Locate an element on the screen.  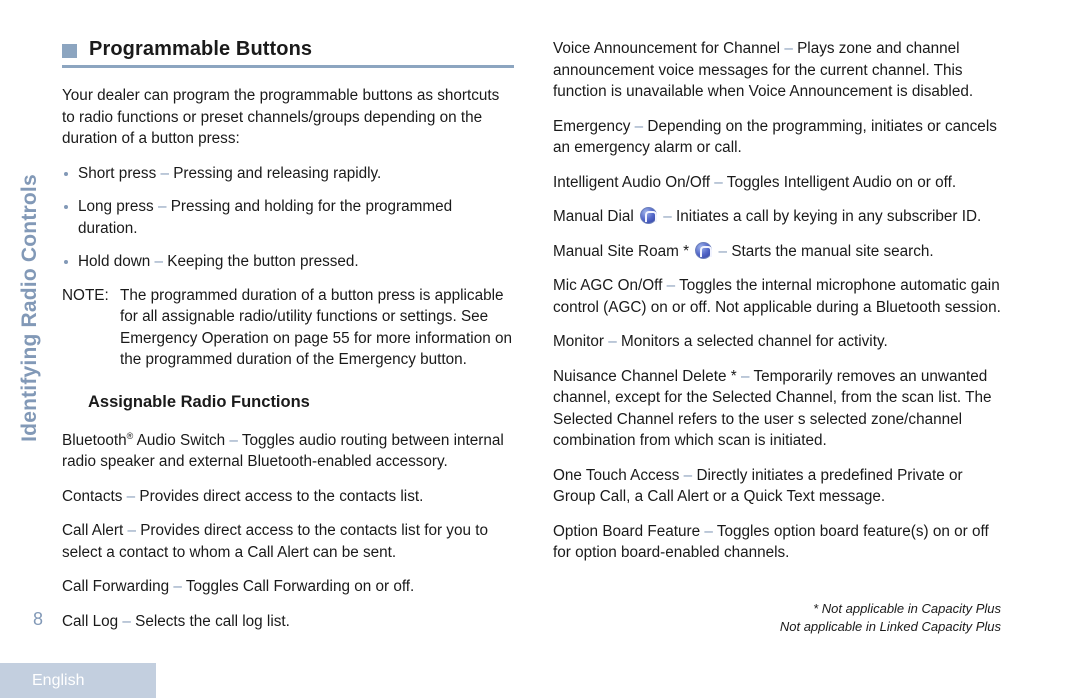
entry-term-cont: Audio Switch is located at coordinates (179, 440).